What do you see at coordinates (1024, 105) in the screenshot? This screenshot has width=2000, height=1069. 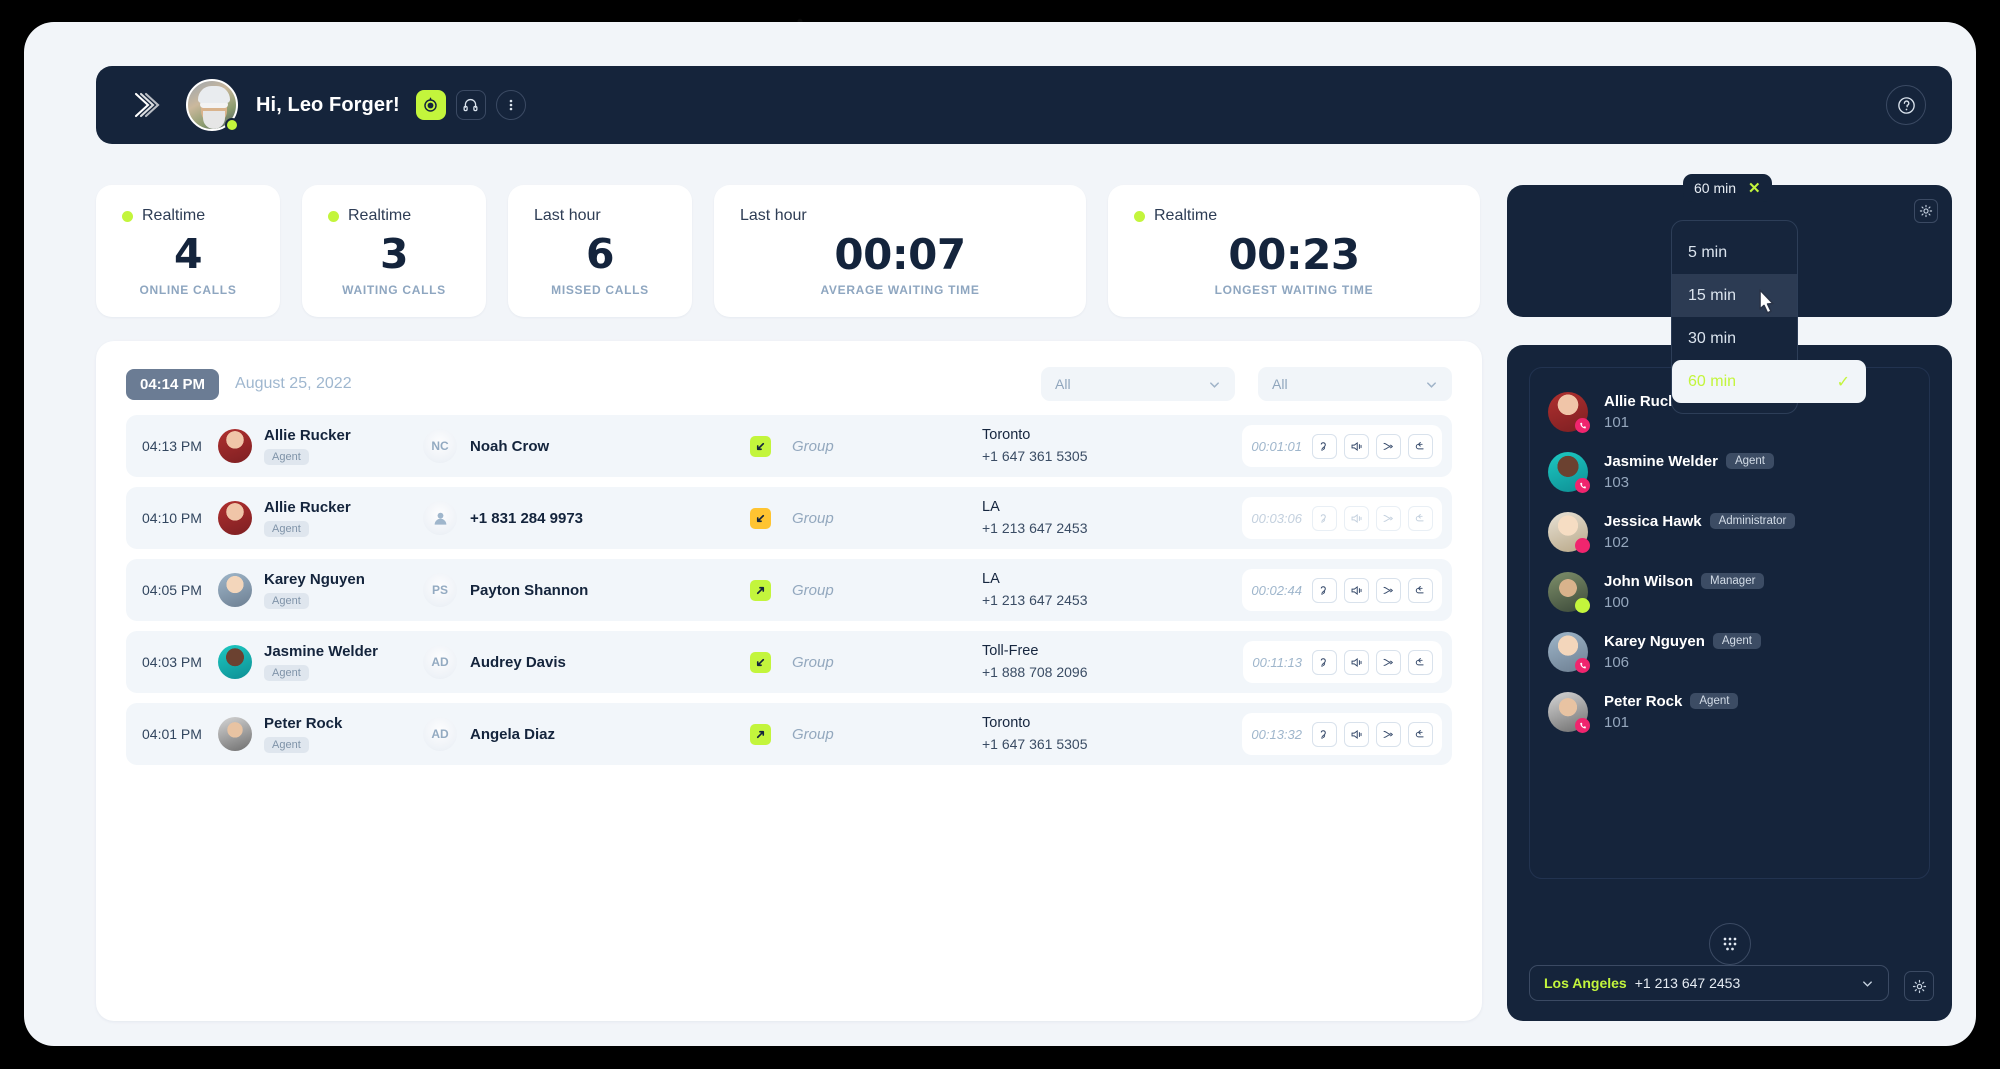 I see `app-header: Hi, Leo Forger!` at bounding box center [1024, 105].